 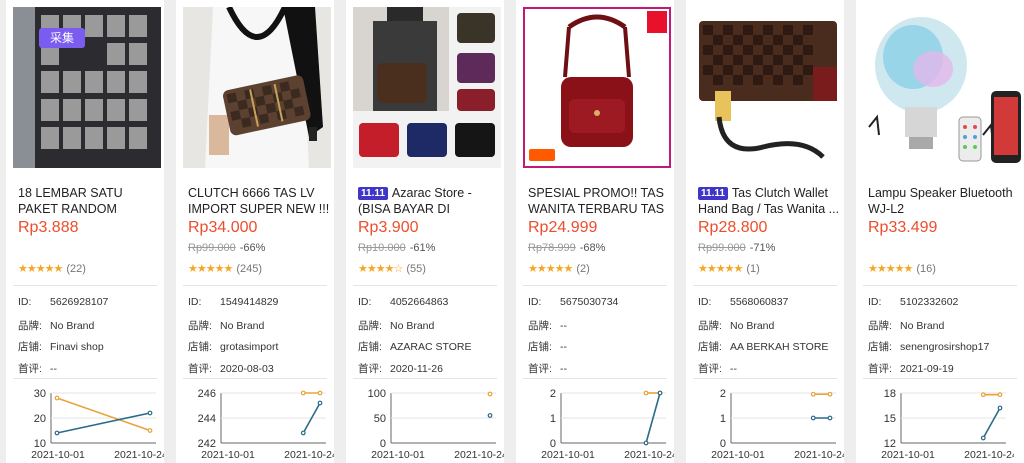 What do you see at coordinates (48, 227) in the screenshot?
I see `product-price: Rp3.888` at bounding box center [48, 227].